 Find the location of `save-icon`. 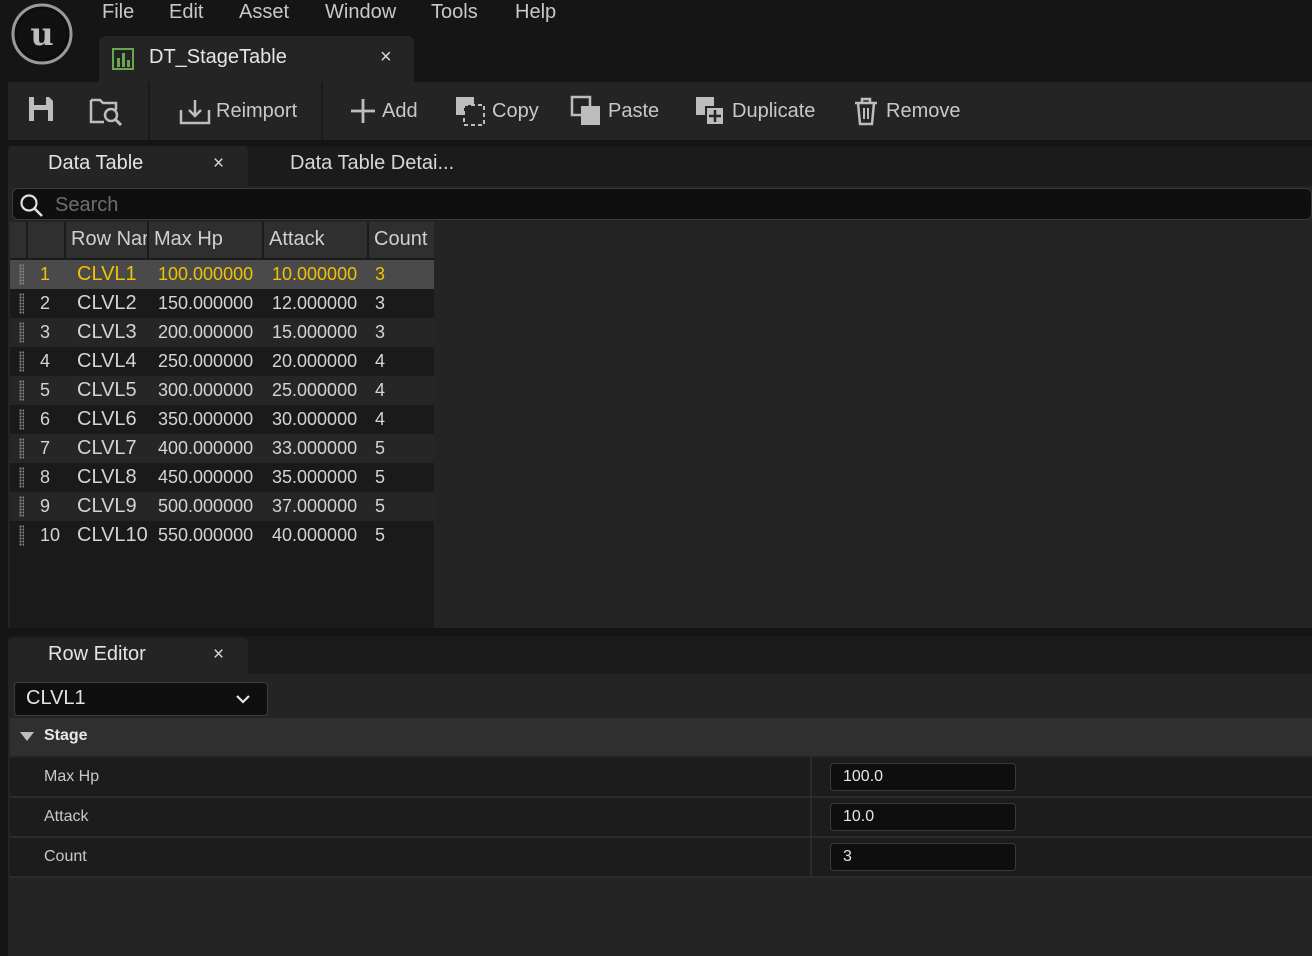

save-icon is located at coordinates (41, 111).